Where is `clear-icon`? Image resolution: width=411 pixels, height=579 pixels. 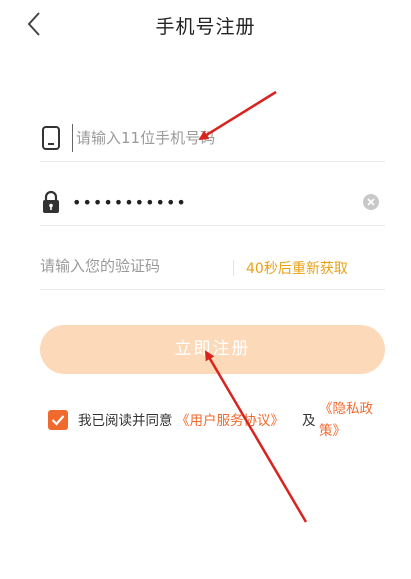
clear-icon is located at coordinates (371, 202).